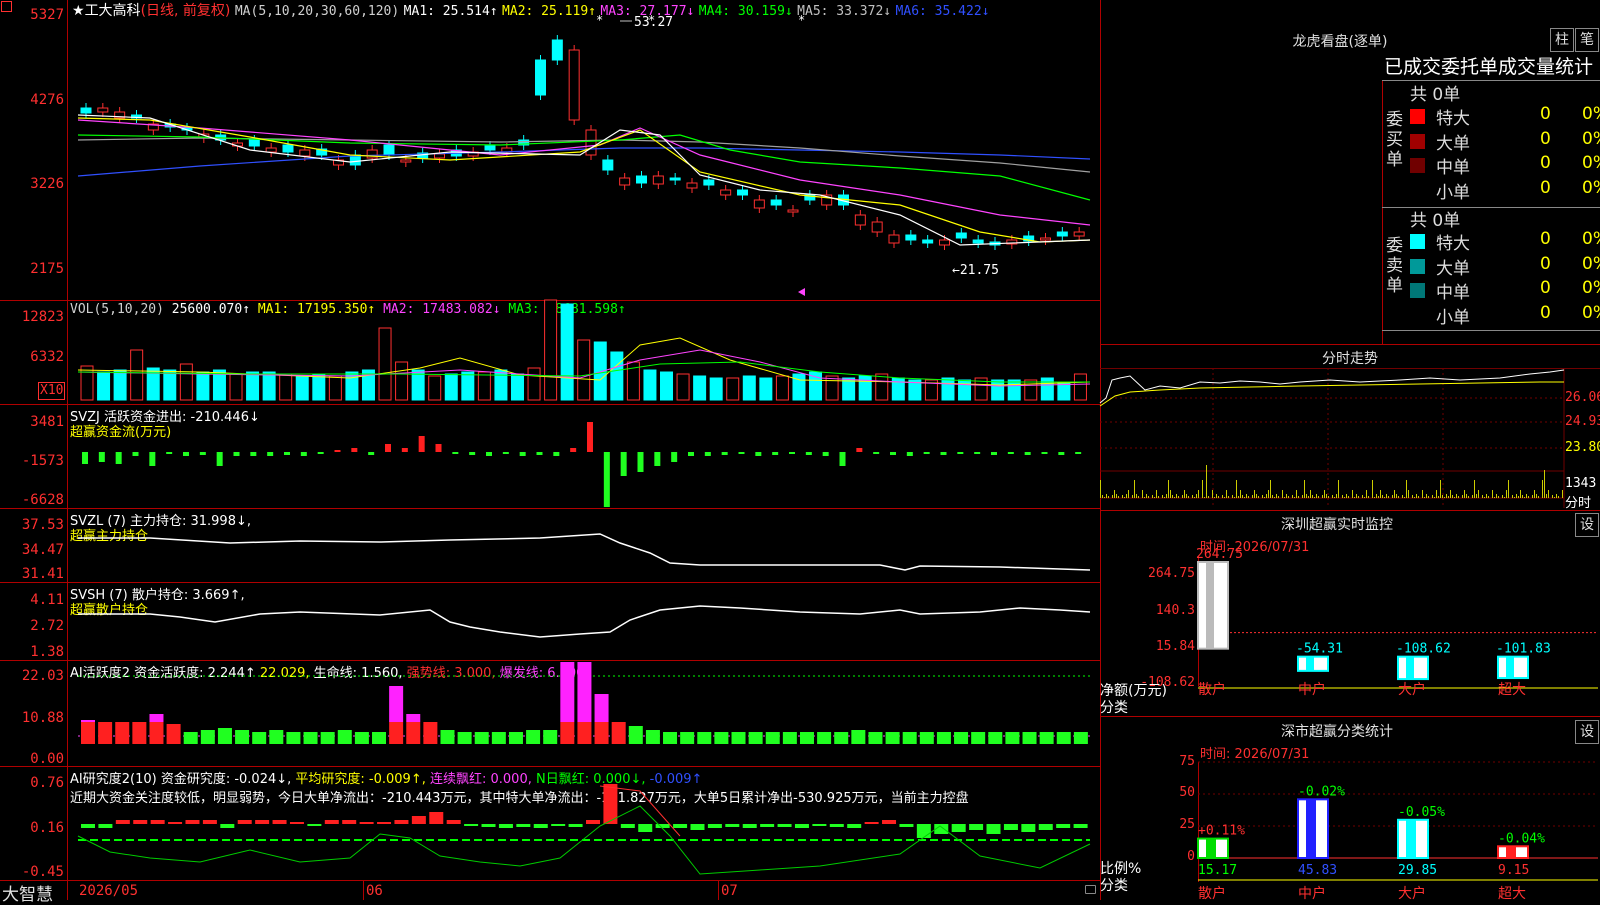 The height and width of the screenshot is (905, 1600). Describe the element at coordinates (1587, 40) in the screenshot. I see `tick-mode-button: 笔` at that location.